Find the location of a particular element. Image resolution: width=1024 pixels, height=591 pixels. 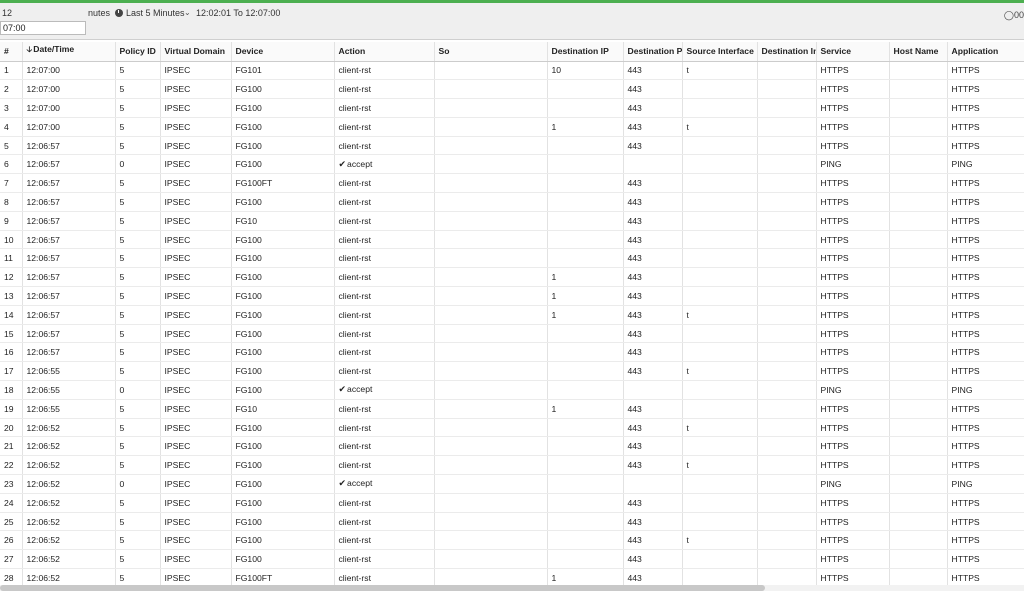

cell-destination-ip: 10 is located at coordinates (585, 71).